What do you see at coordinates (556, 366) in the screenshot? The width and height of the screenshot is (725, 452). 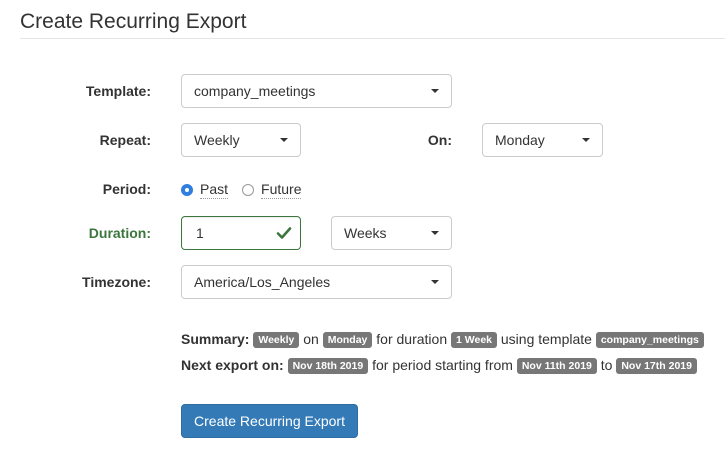 I see `period-start-badge: Nov 11th 2019` at bounding box center [556, 366].